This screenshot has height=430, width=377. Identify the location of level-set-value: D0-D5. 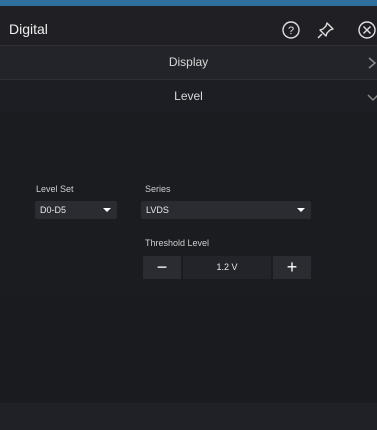
(53, 210).